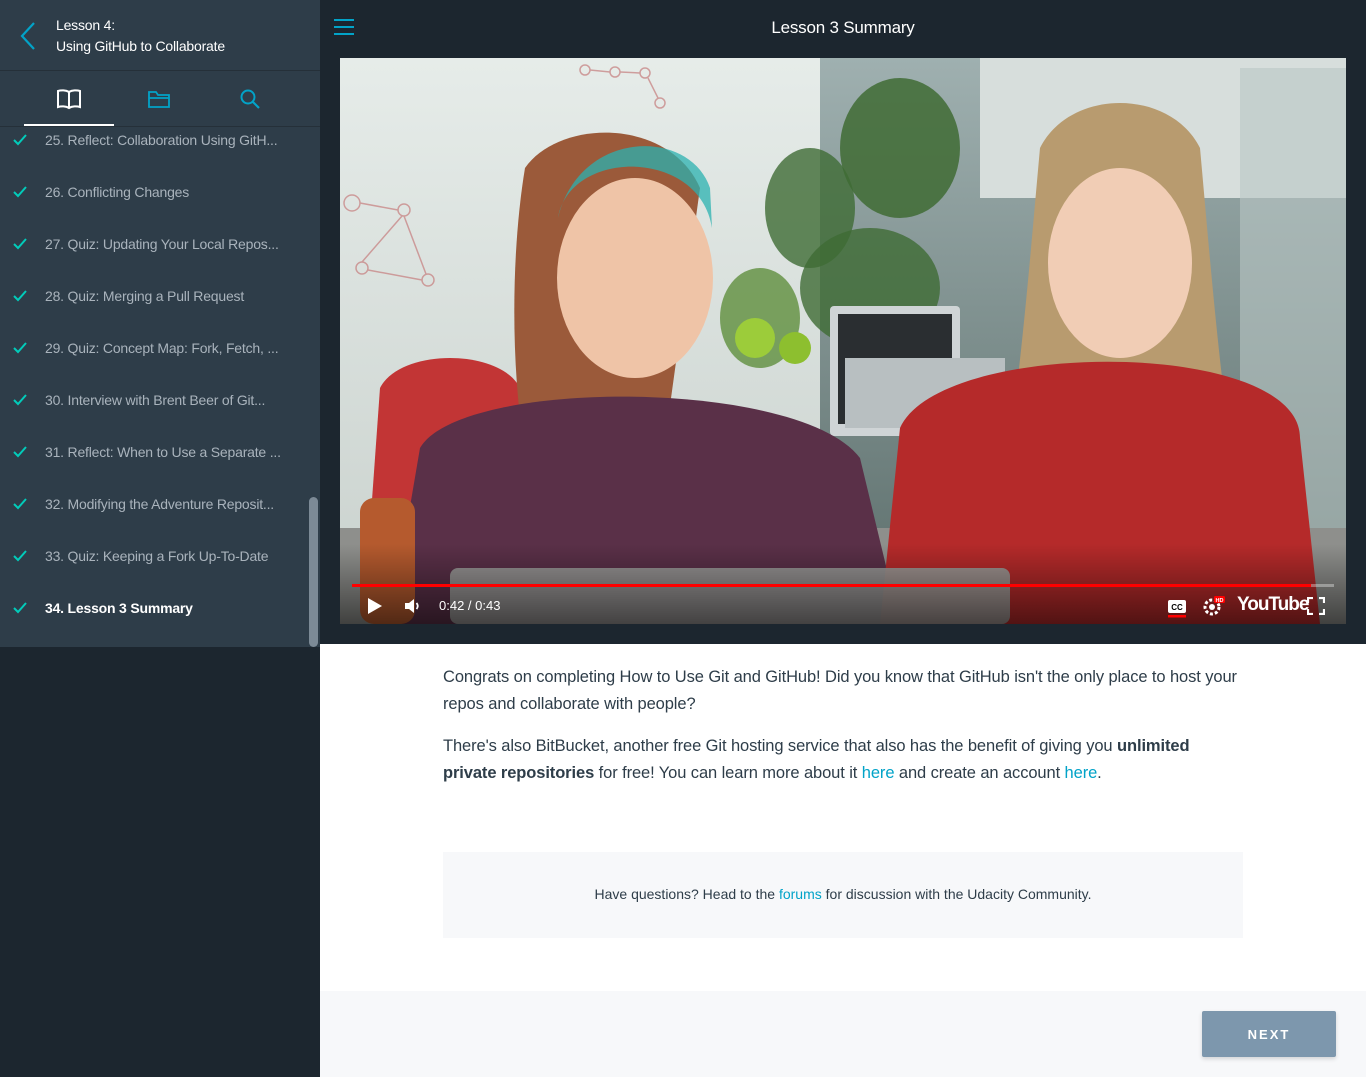  I want to click on youtube-logo: YouTube, so click(1273, 605).